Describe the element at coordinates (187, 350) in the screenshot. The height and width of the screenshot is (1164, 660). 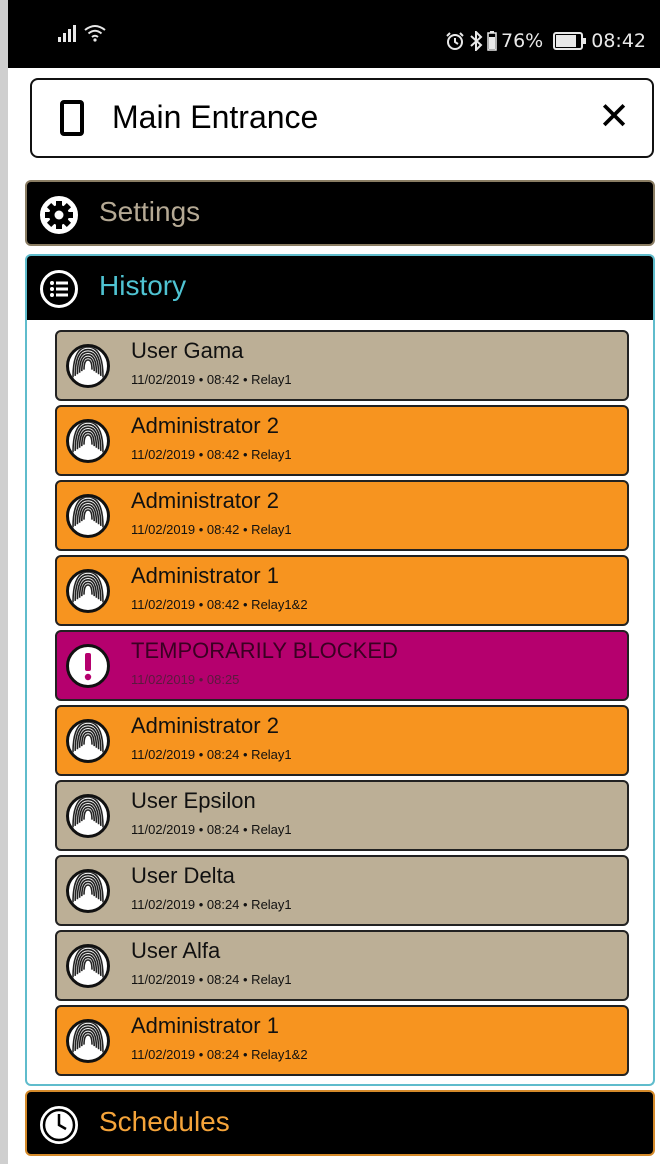
I see `history-entry-name: User Gama` at that location.